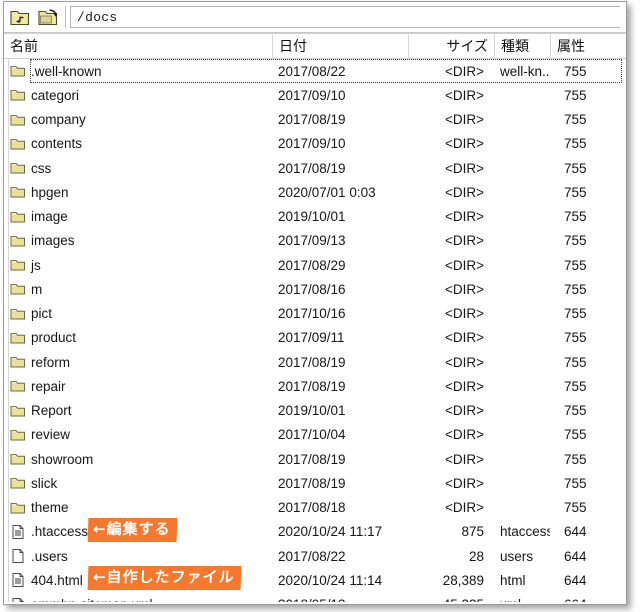  I want to click on toolbar: /docs, so click(315, 17).